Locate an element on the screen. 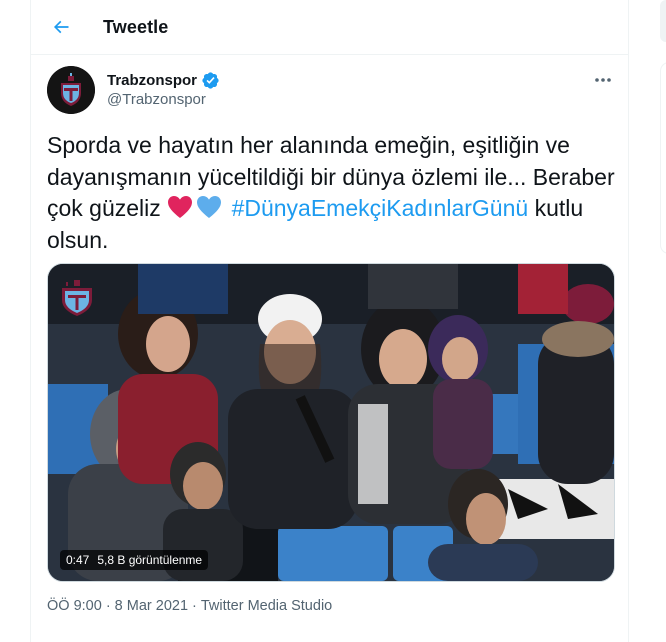 This screenshot has height=642, width=666. tweet-text-segment: kutlu is located at coordinates (559, 208).